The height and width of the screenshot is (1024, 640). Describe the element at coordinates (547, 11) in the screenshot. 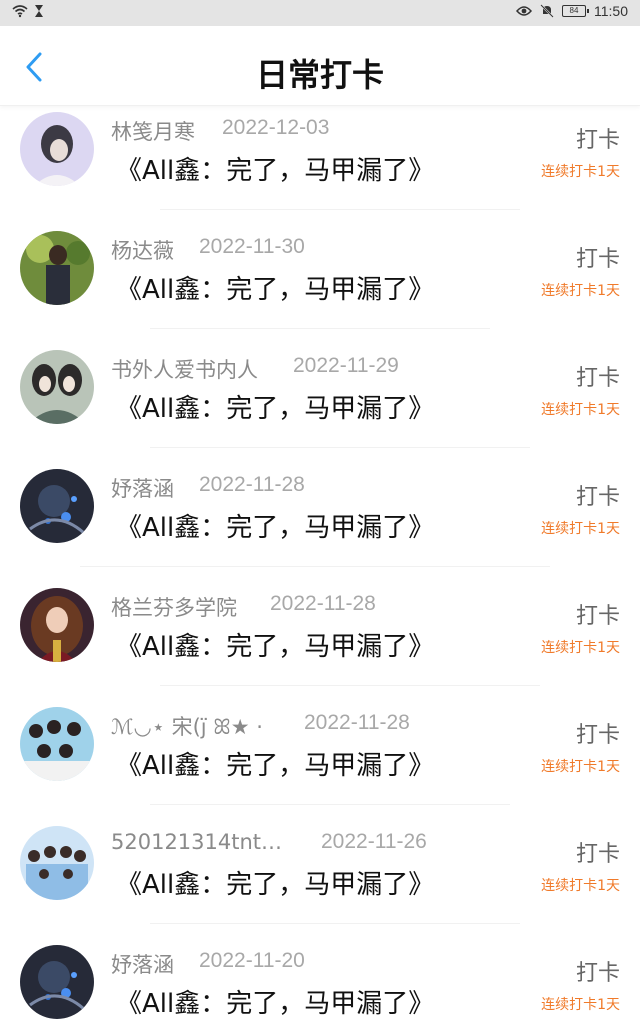

I see `mute-bell-icon` at that location.